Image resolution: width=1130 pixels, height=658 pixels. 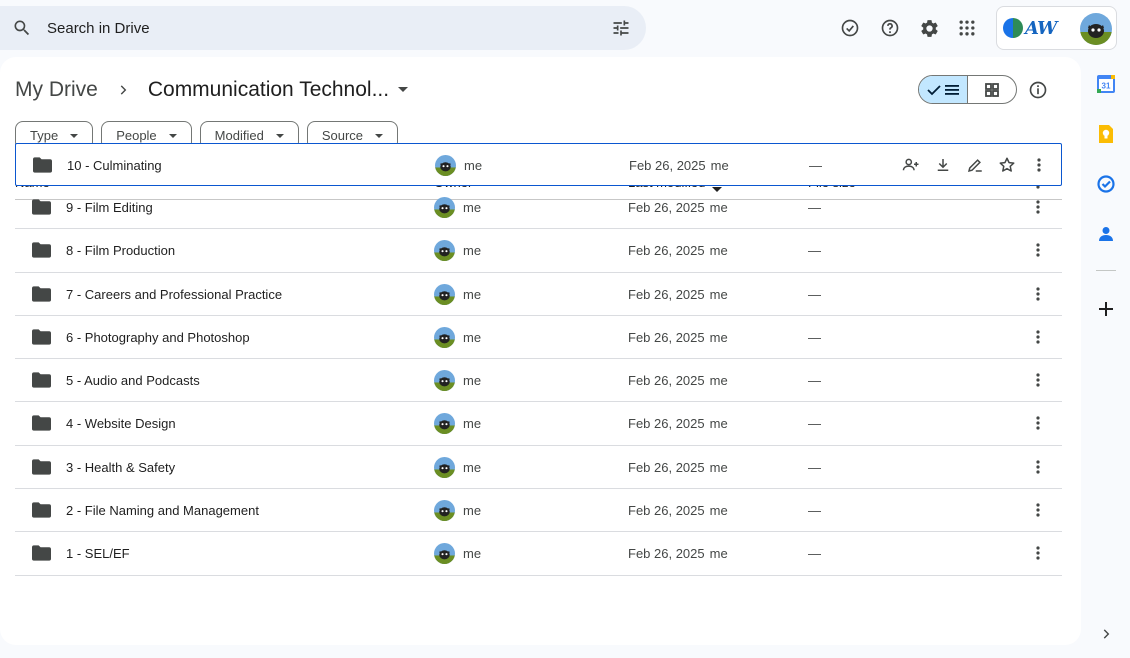 I want to click on row-name: 1 - SEL/EF, so click(x=98, y=553).